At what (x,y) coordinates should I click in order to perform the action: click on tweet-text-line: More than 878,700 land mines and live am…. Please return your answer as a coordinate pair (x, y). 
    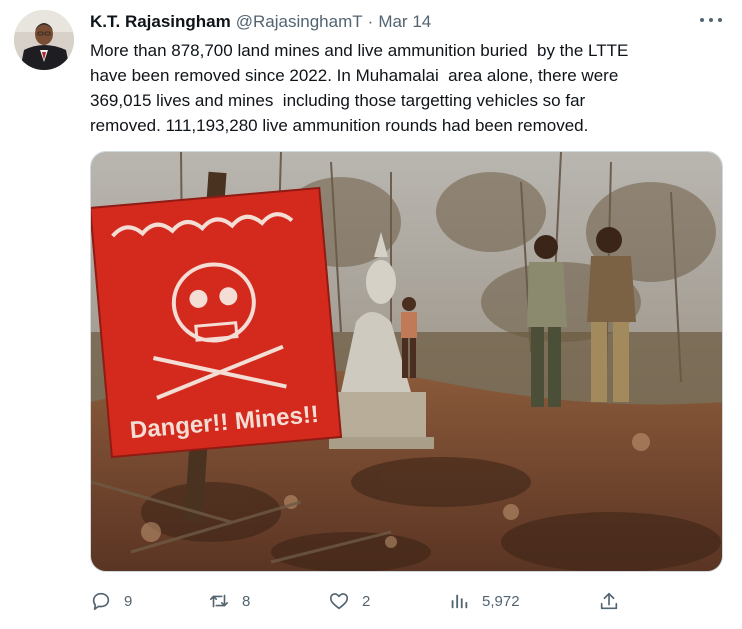
    Looking at the image, I should click on (359, 50).